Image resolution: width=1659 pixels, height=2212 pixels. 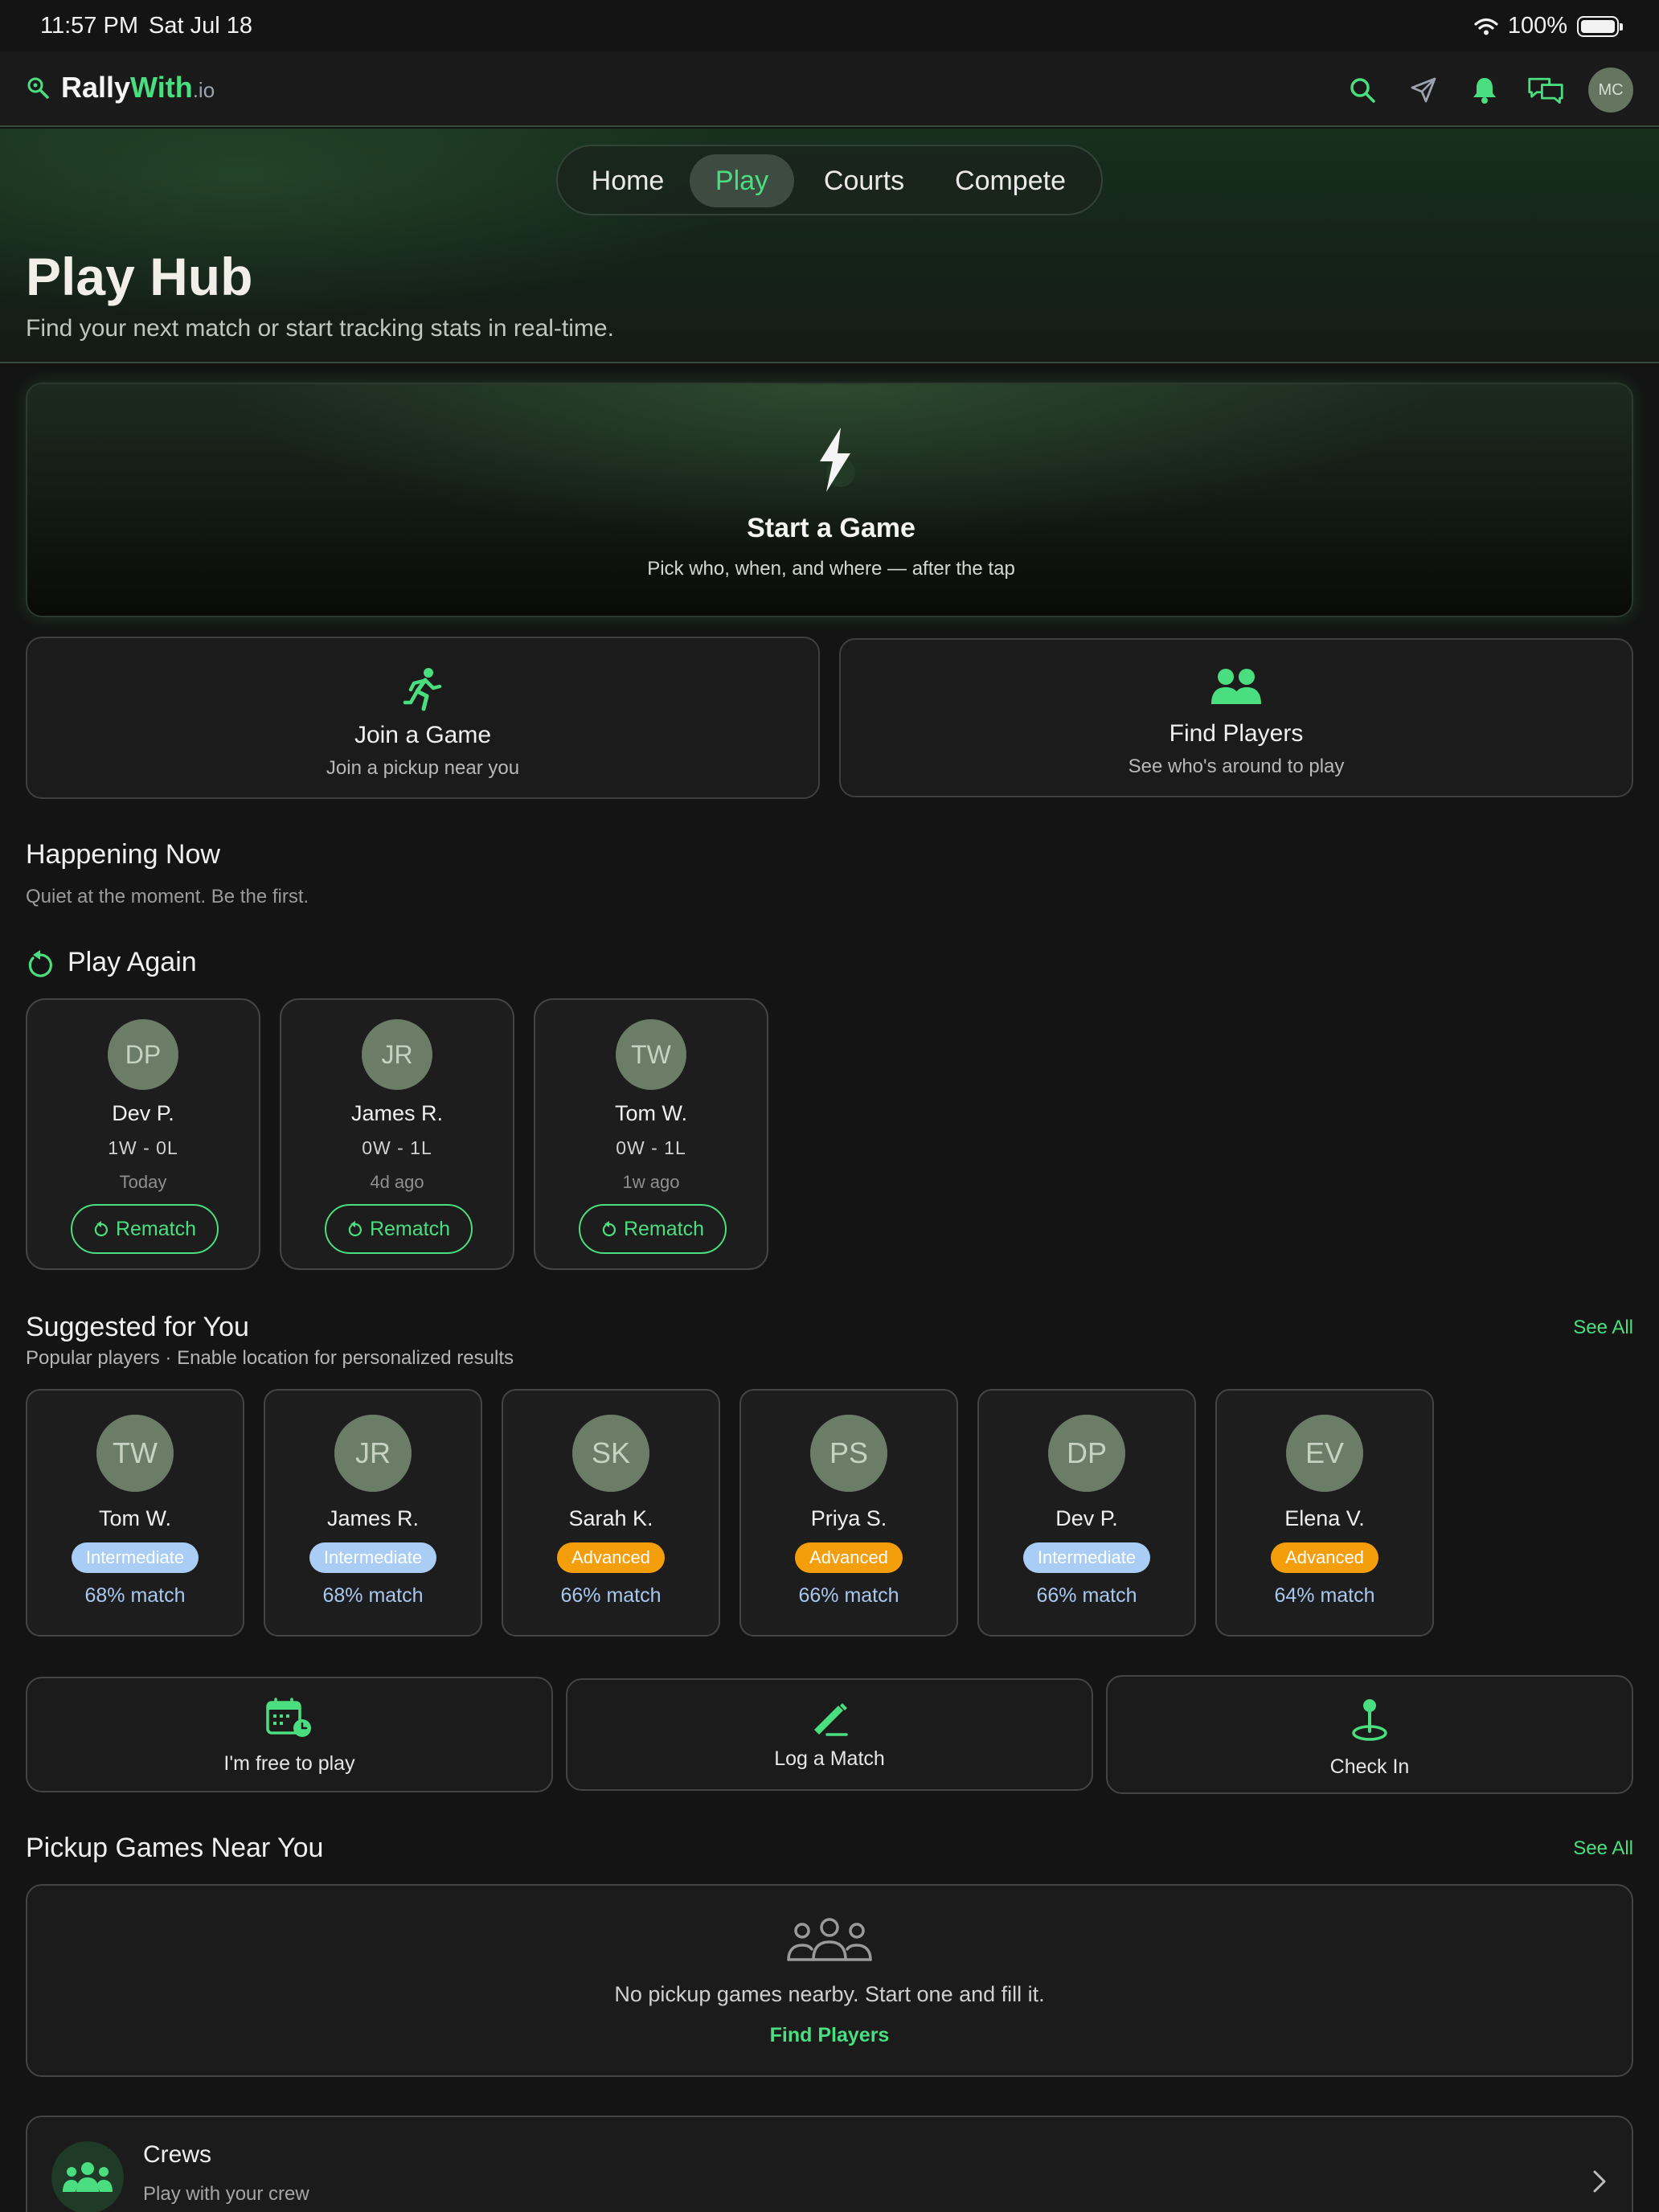 I want to click on join-game-card: Join a Game Join a pickup near you, so click(x=423, y=718).